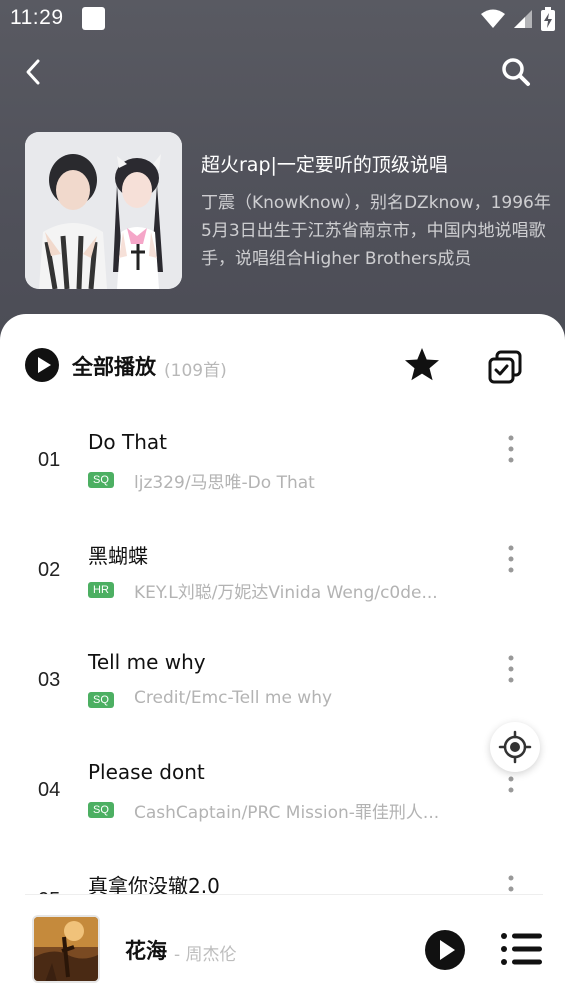  I want to click on song-title: Please dont, so click(146, 772).